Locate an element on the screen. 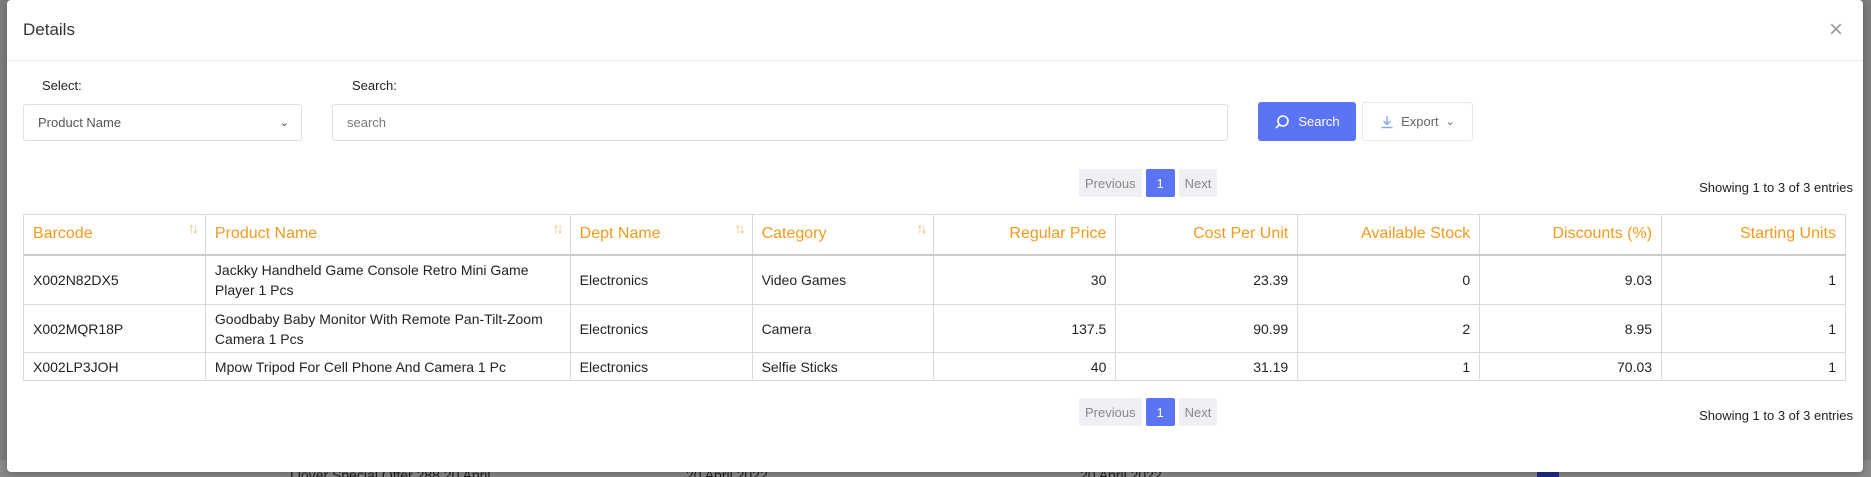 The width and height of the screenshot is (1871, 477). export-button-label: Export is located at coordinates (1420, 121).